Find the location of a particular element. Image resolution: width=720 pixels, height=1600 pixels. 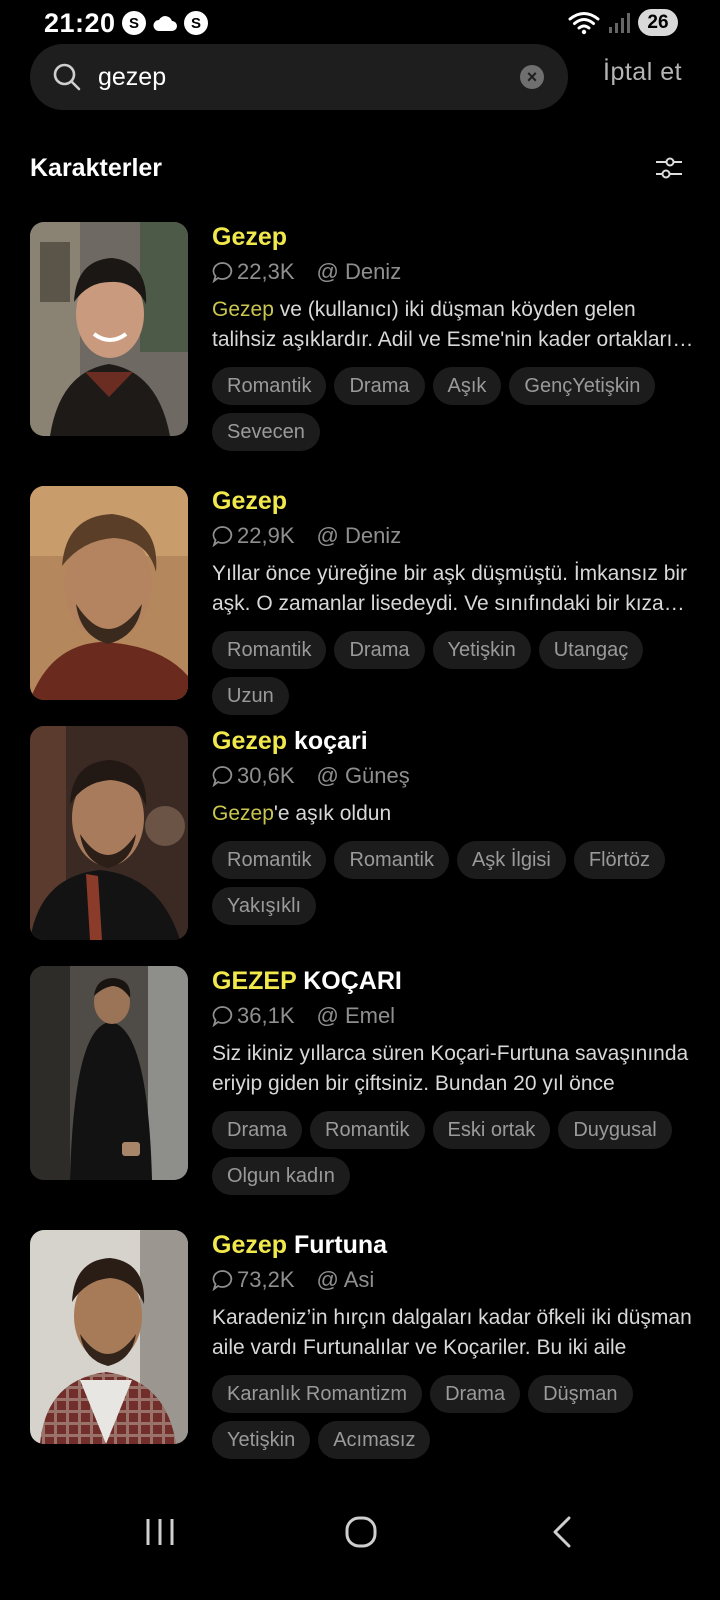

tag: Flörtöz is located at coordinates (619, 860).